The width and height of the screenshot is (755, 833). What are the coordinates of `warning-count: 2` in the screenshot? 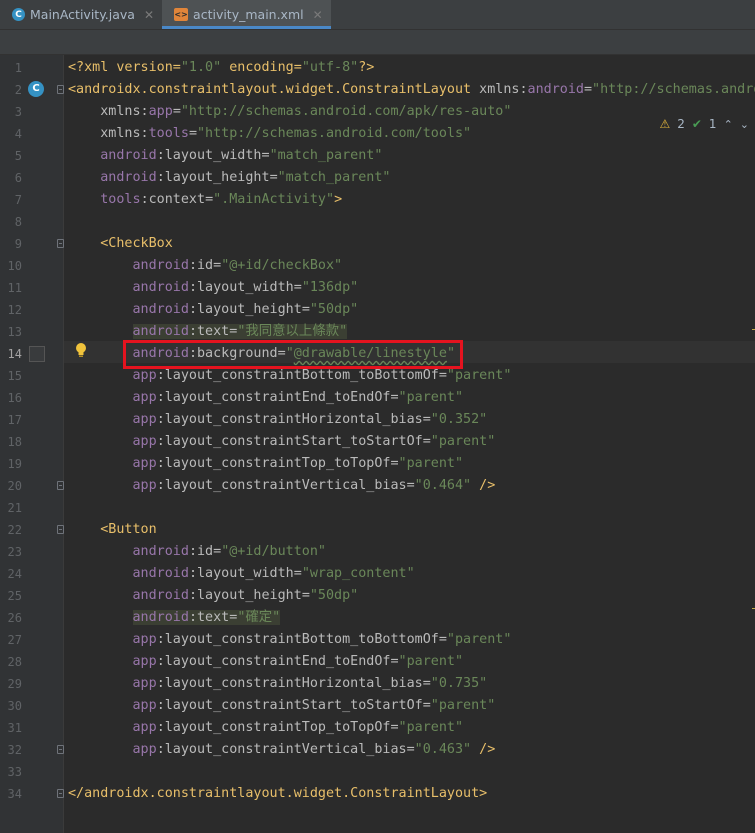 It's located at (681, 124).